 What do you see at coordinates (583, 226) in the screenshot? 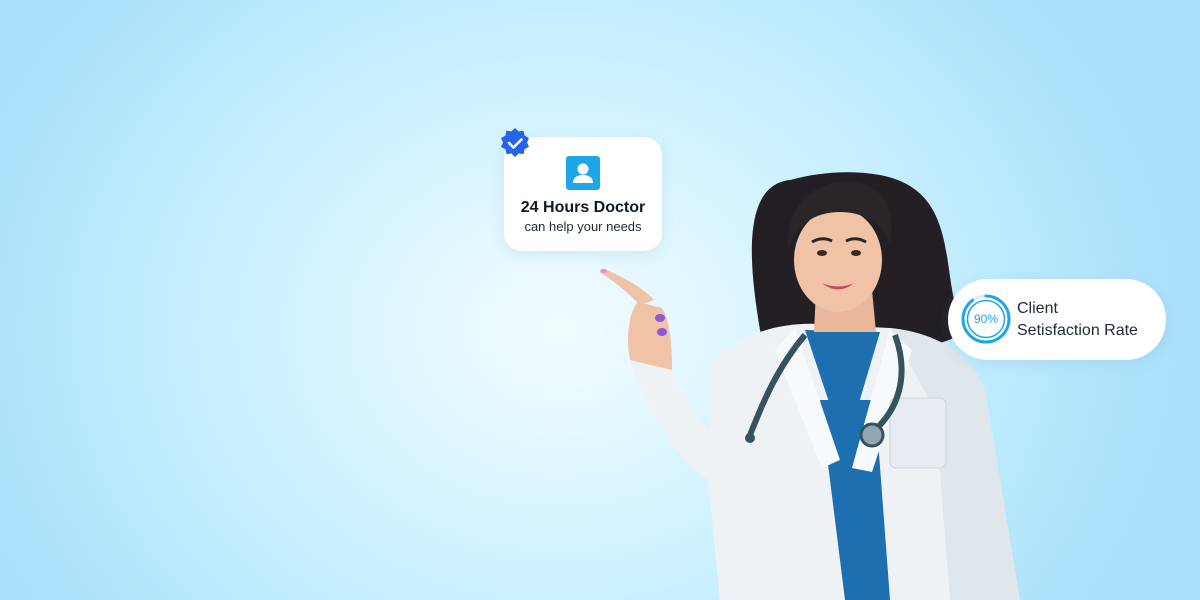
I see `doctor-card-subtitle: can help your needs` at bounding box center [583, 226].